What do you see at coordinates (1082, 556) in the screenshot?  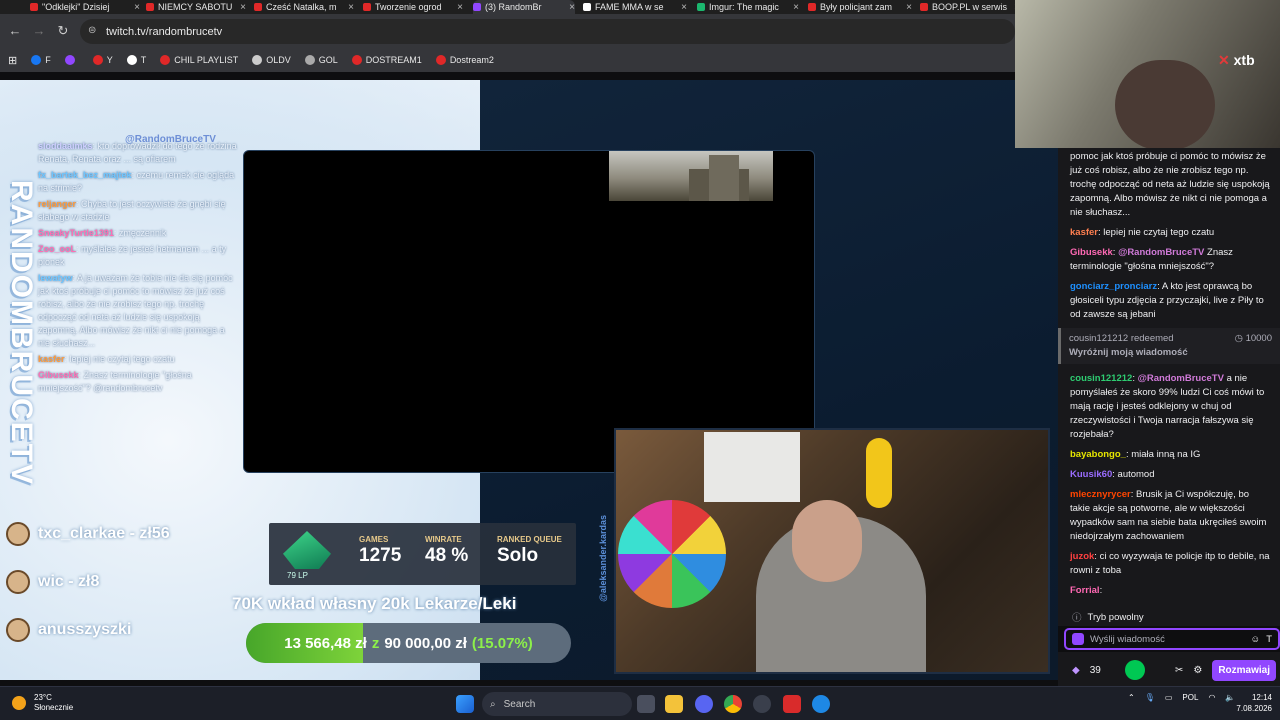 I see `chat-username: juzok` at bounding box center [1082, 556].